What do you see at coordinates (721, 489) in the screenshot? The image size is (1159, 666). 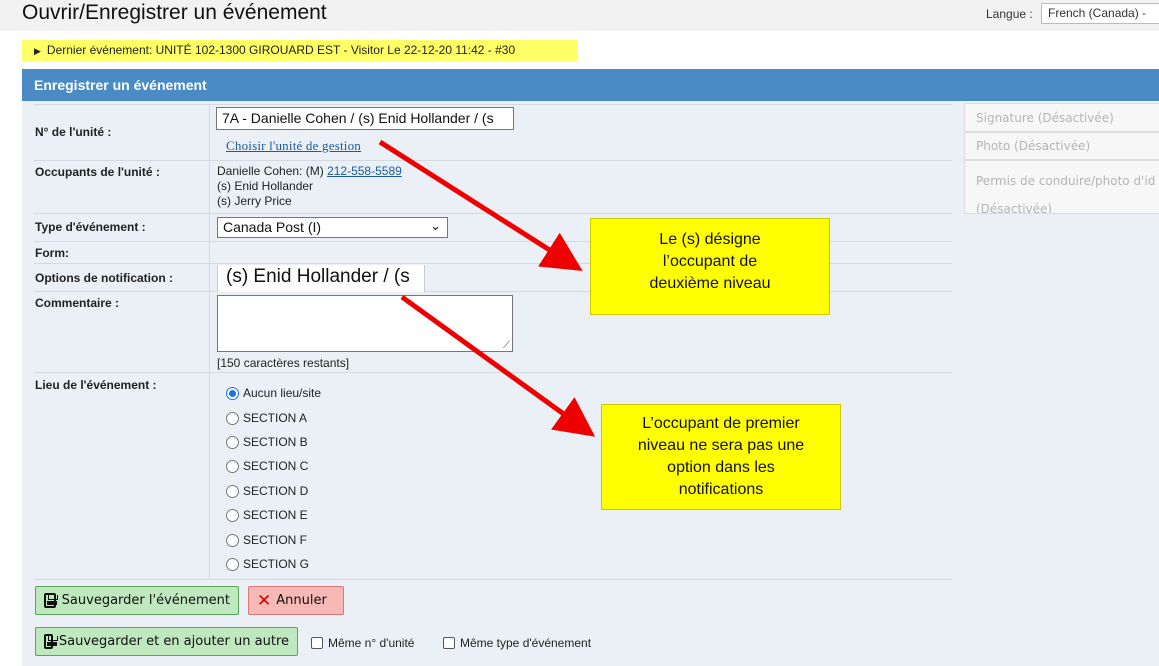 I see `callout-line: notifications` at bounding box center [721, 489].